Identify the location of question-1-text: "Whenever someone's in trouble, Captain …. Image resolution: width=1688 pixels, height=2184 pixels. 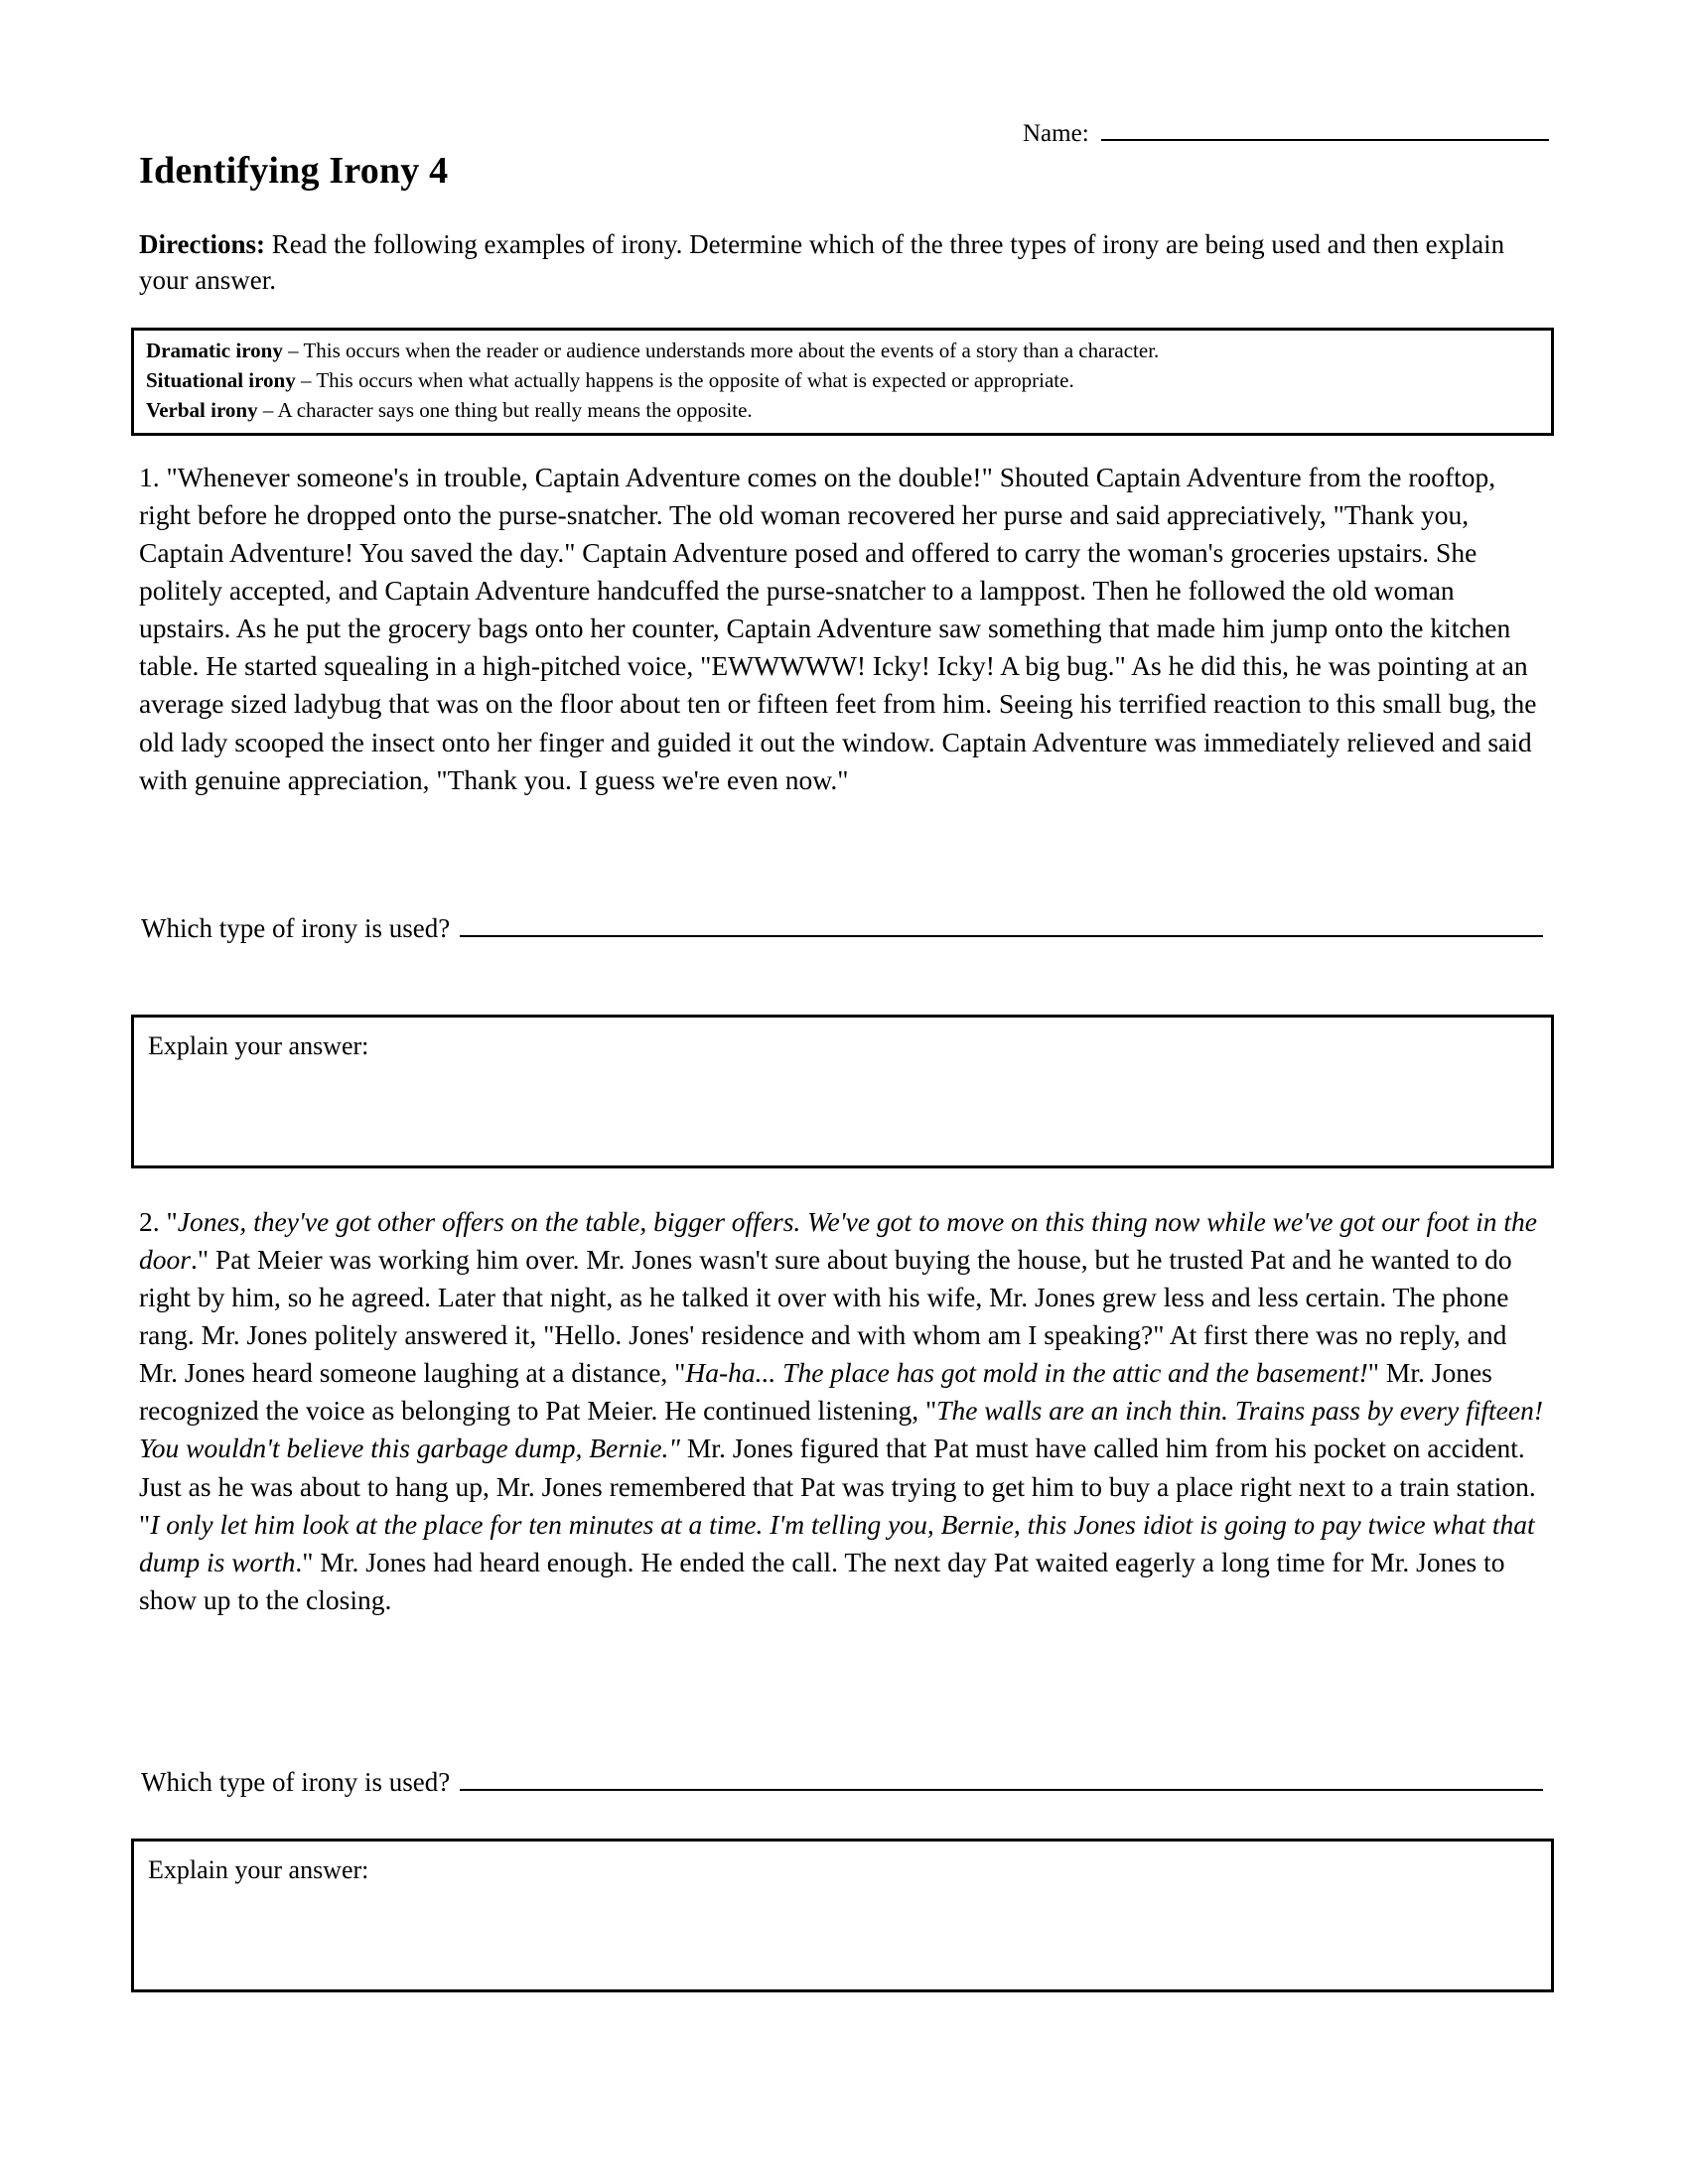
(838, 628).